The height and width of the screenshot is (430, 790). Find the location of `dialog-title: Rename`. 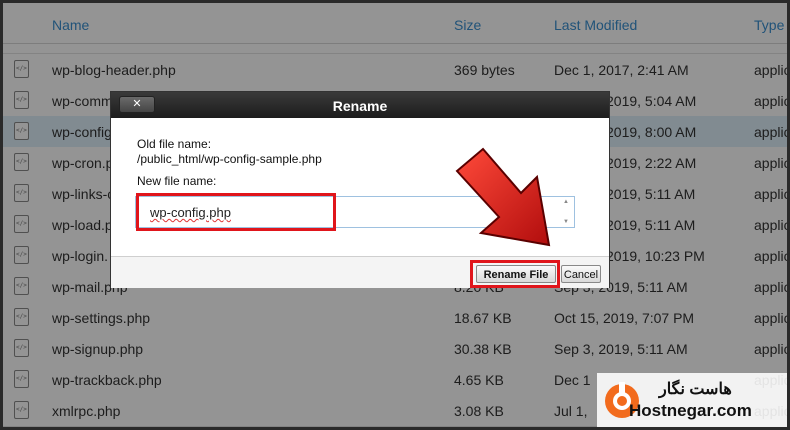

dialog-title: Rename is located at coordinates (360, 106).